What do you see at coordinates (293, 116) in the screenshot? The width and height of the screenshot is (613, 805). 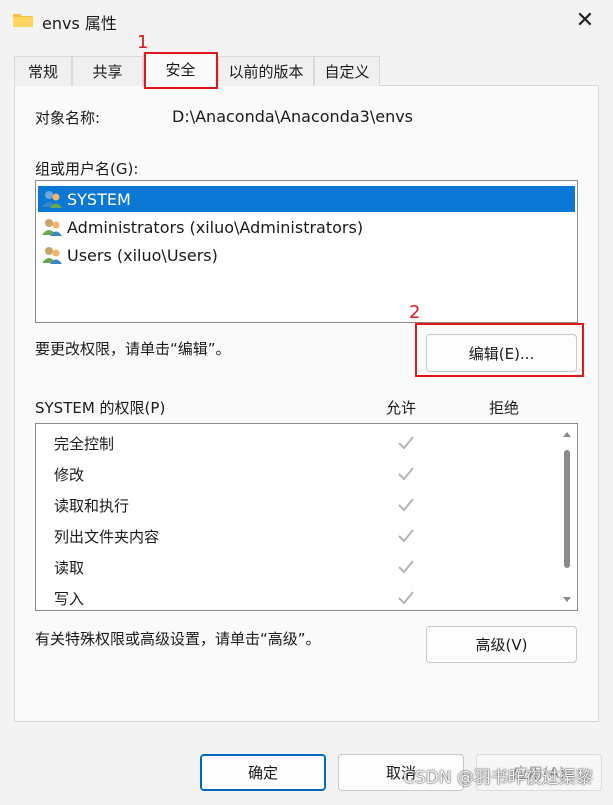 I see `object-name-value: D:\Anaconda\Anaconda3\envs` at bounding box center [293, 116].